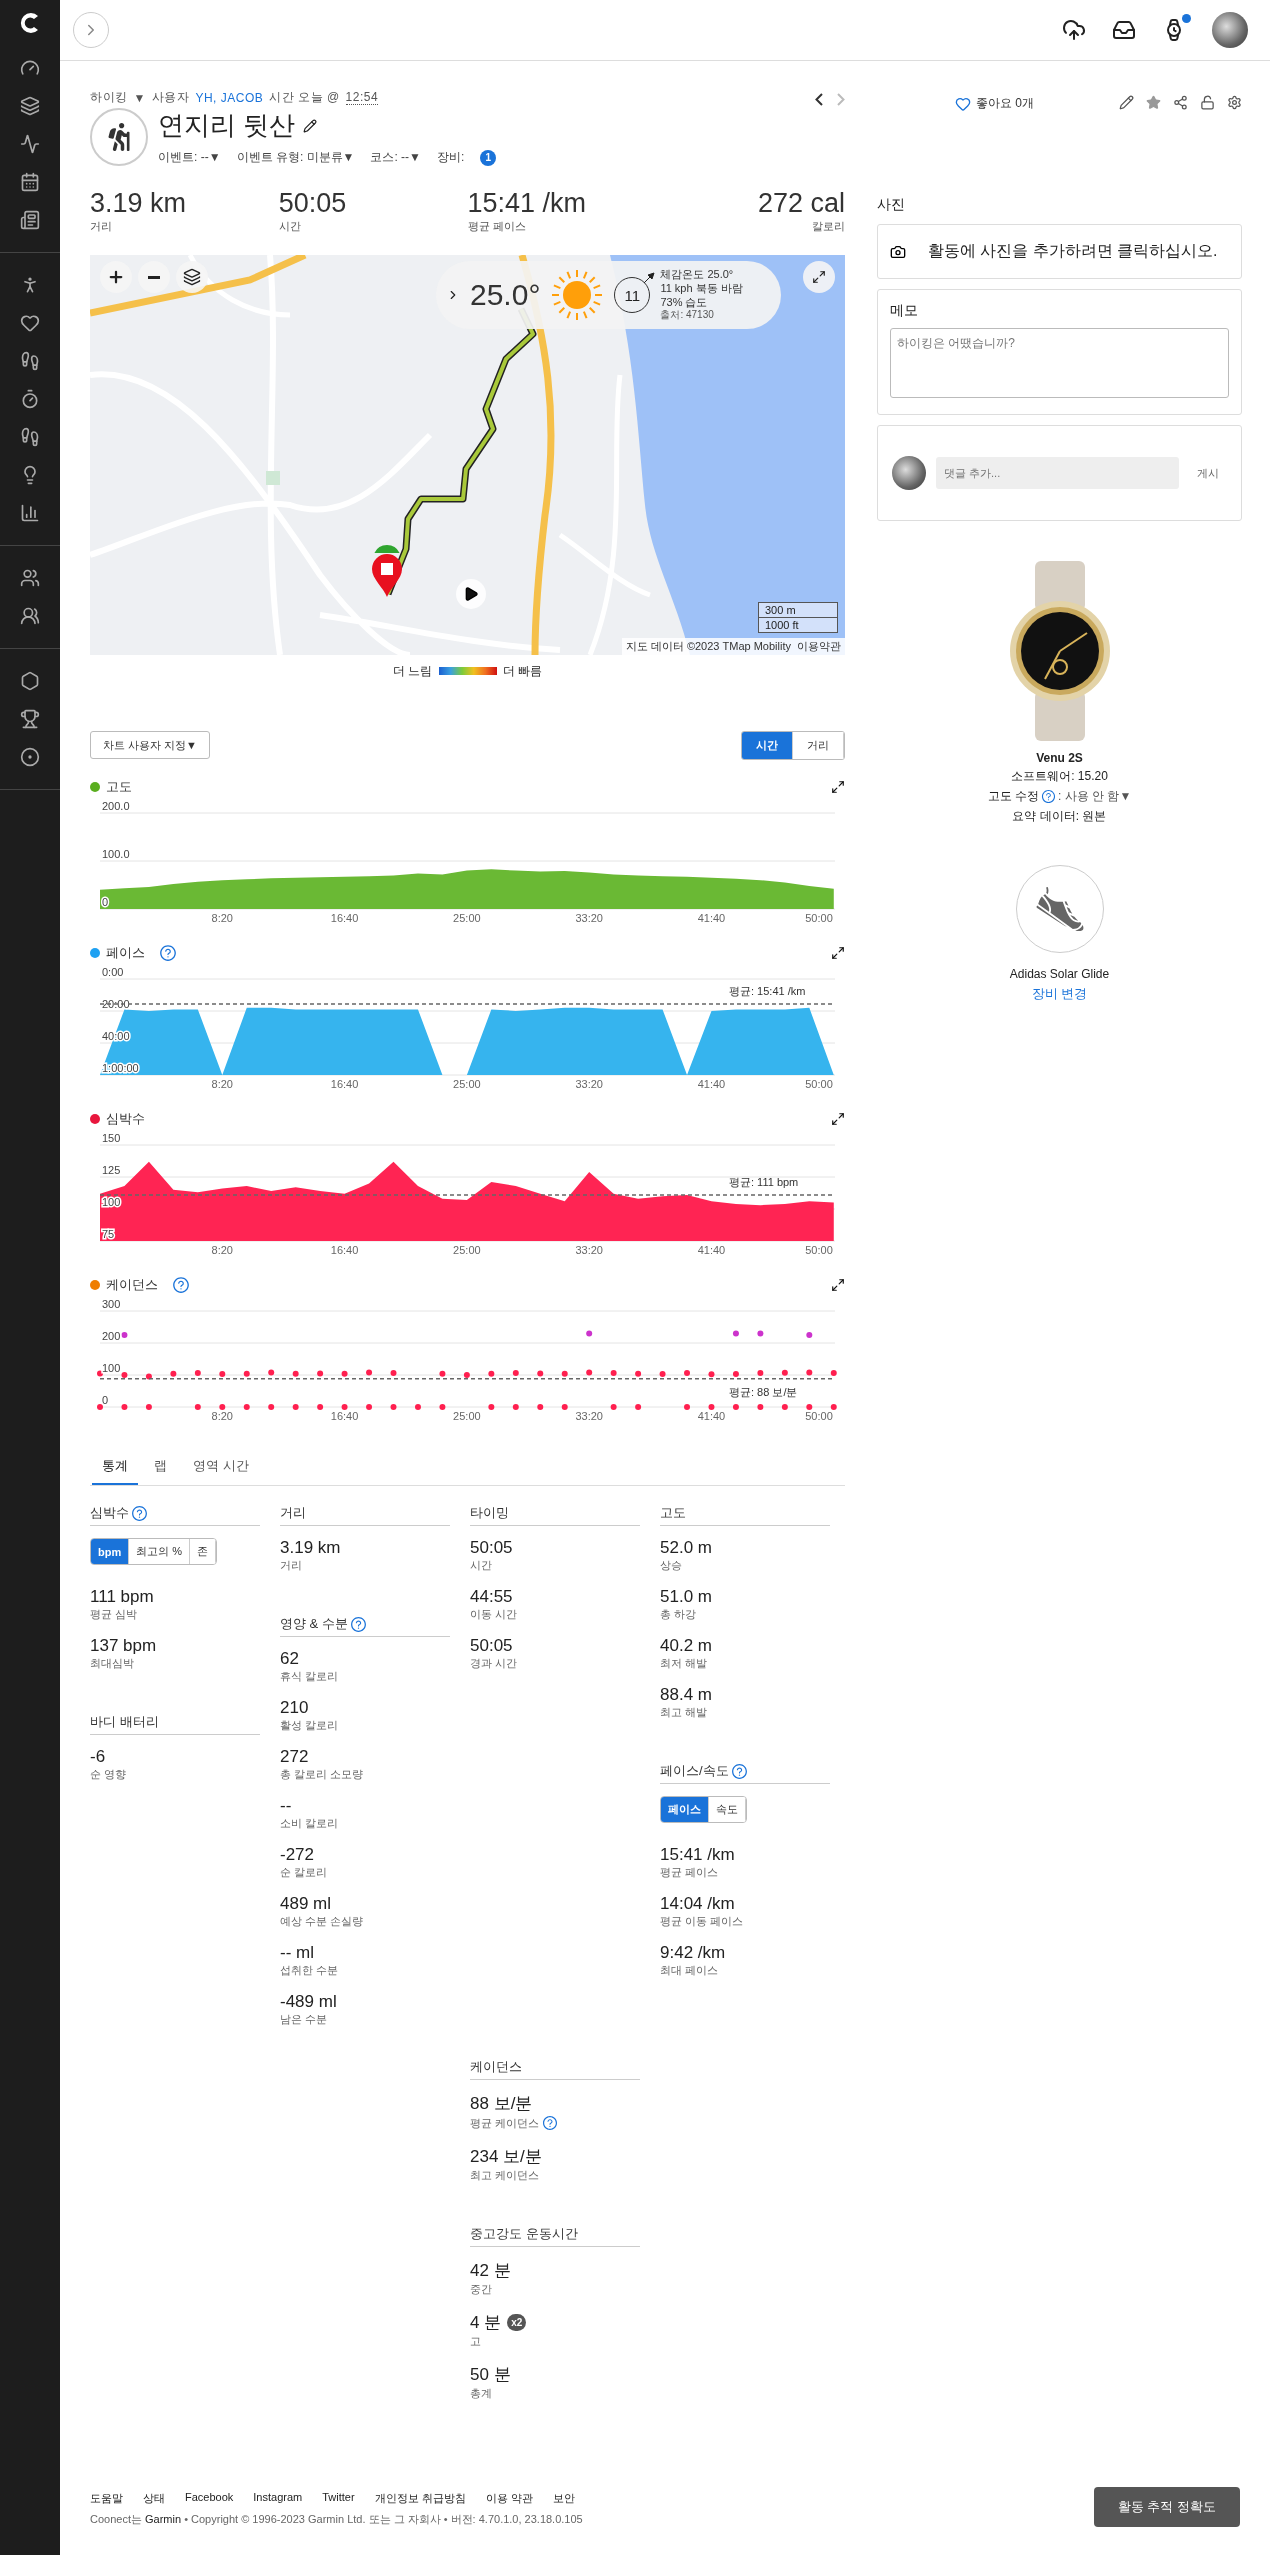 The image size is (1270, 2555). I want to click on avatar, so click(1230, 30).